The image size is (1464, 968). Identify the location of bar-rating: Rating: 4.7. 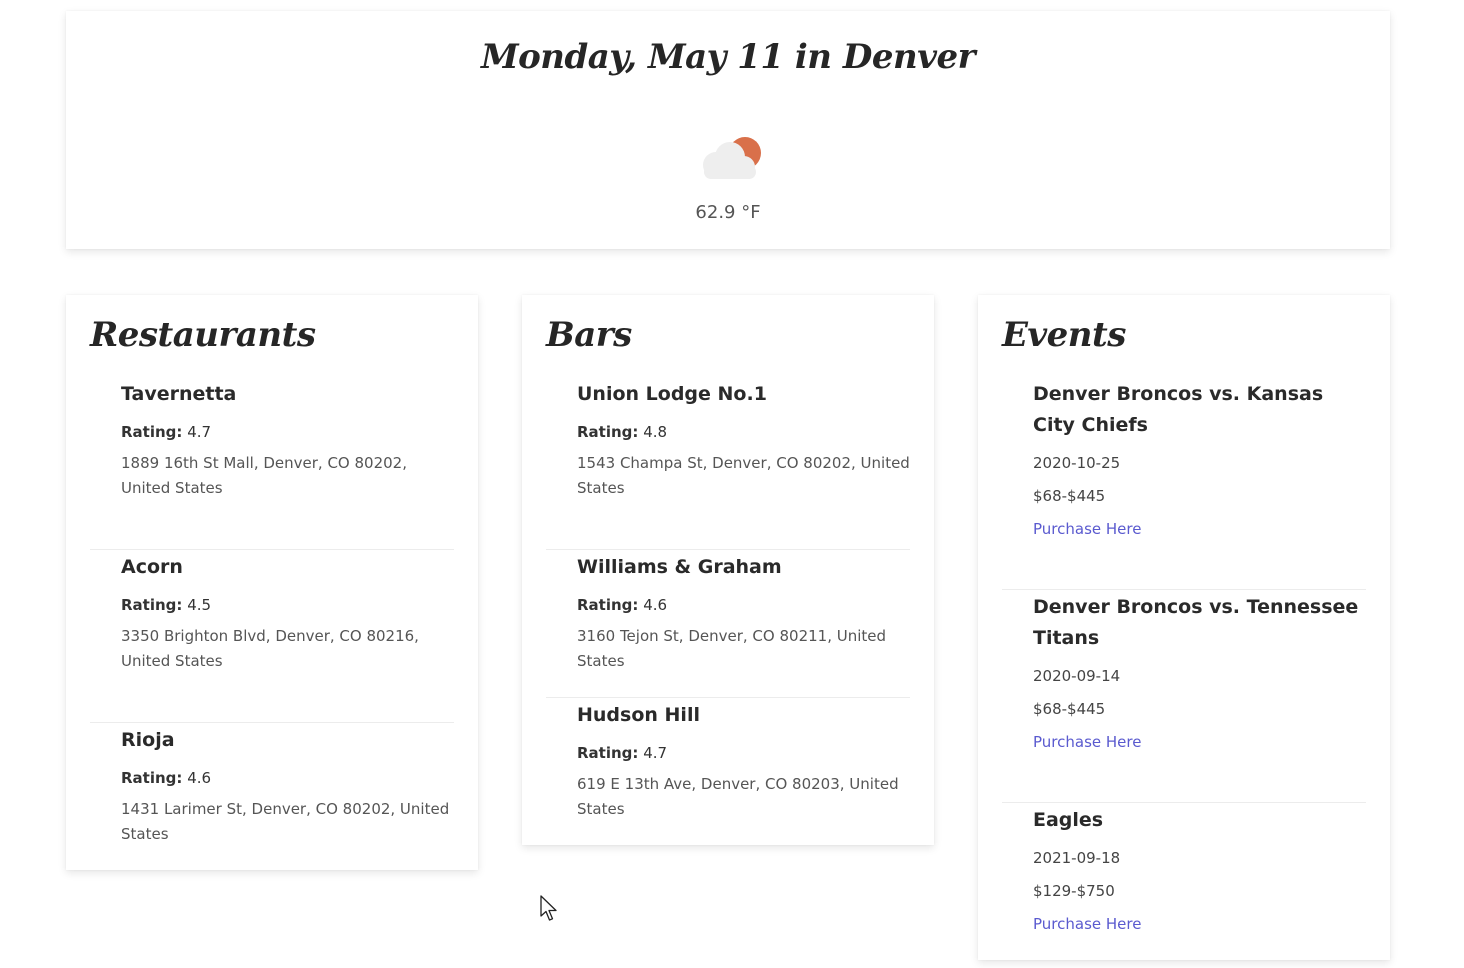
(743, 753).